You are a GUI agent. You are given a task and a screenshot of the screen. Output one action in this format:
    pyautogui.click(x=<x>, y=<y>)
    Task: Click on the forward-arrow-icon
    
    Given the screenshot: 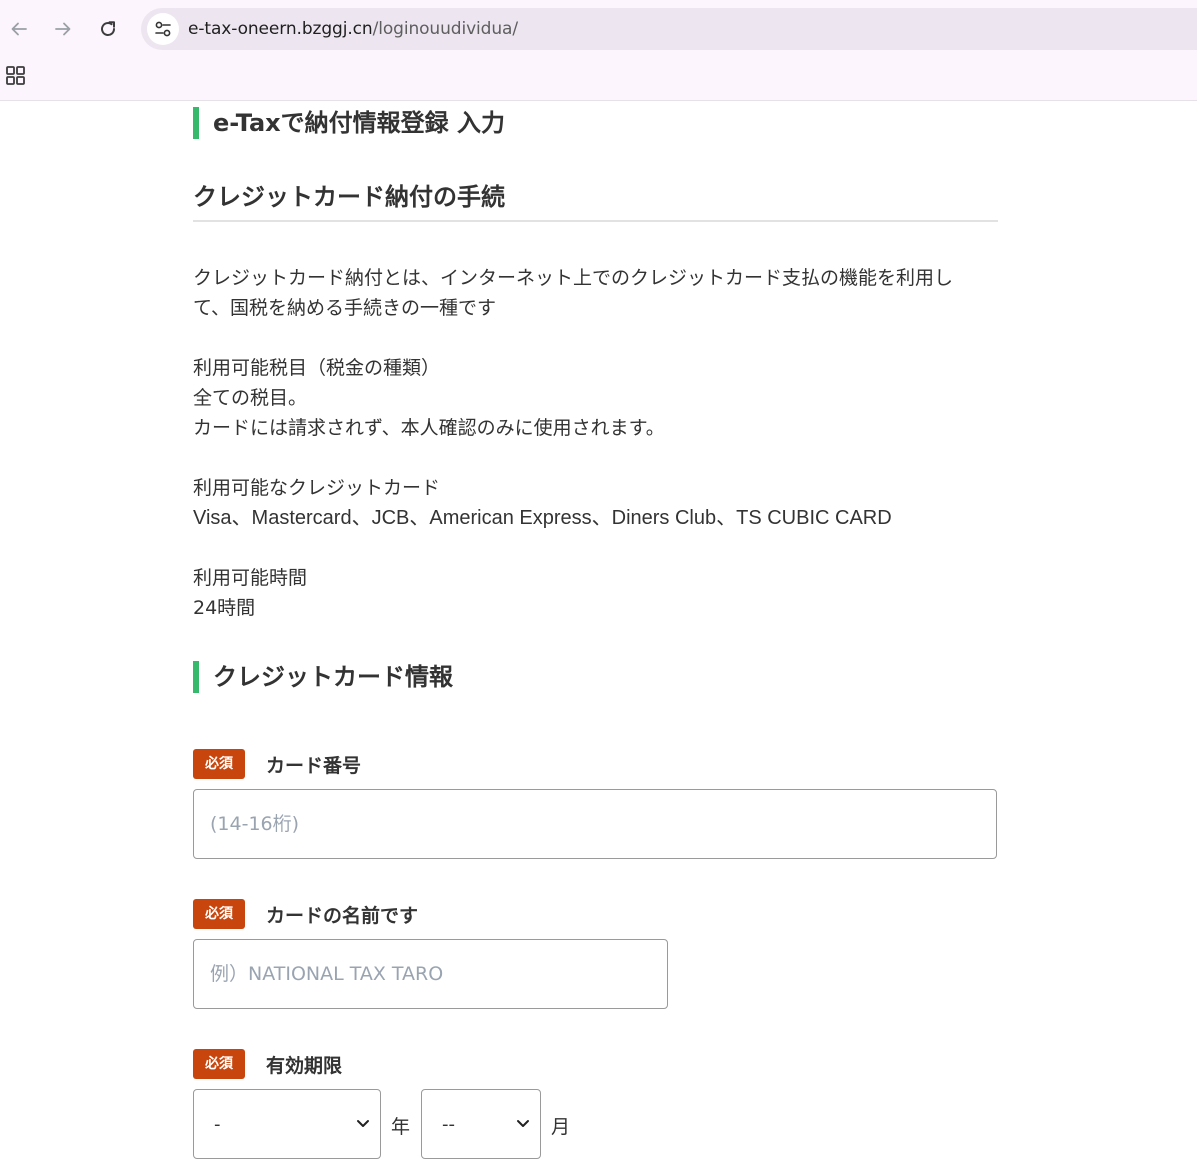 What is the action you would take?
    pyautogui.click(x=63, y=29)
    